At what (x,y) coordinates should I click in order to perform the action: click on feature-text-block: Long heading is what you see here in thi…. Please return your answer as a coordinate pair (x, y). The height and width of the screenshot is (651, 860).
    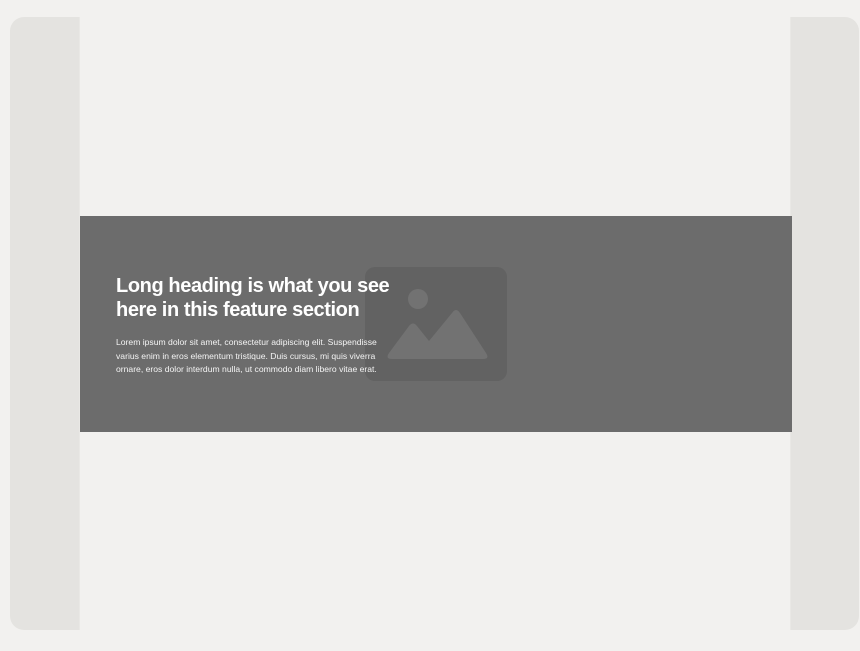
    Looking at the image, I should click on (256, 325).